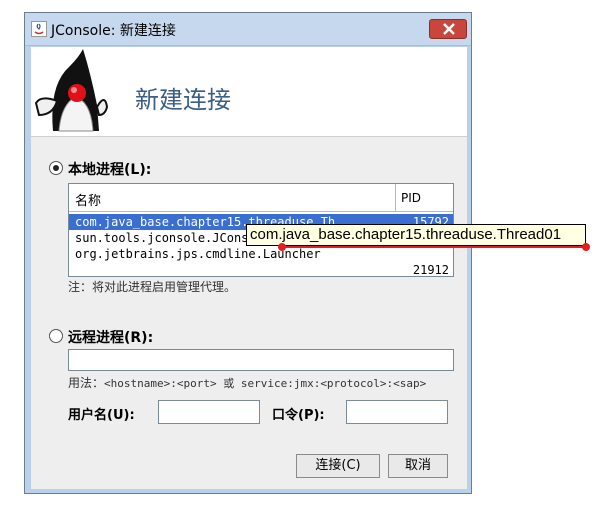 The image size is (608, 508). What do you see at coordinates (110, 337) in the screenshot?
I see `remote-process-label: 远程进程(R):` at bounding box center [110, 337].